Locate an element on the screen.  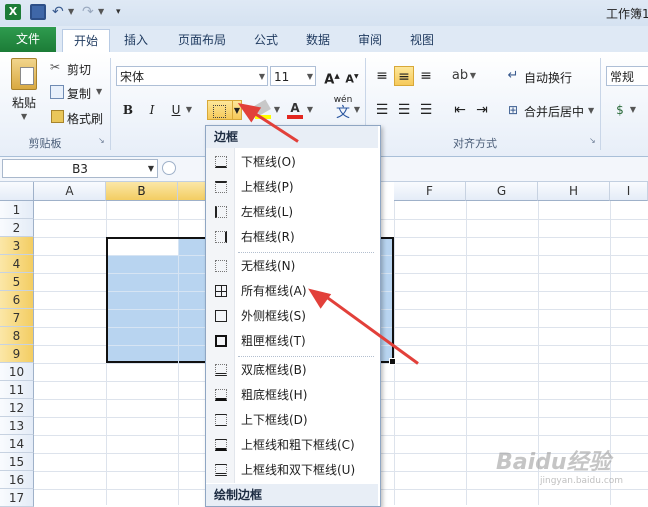
italic-button: I is located at coordinates (152, 110).